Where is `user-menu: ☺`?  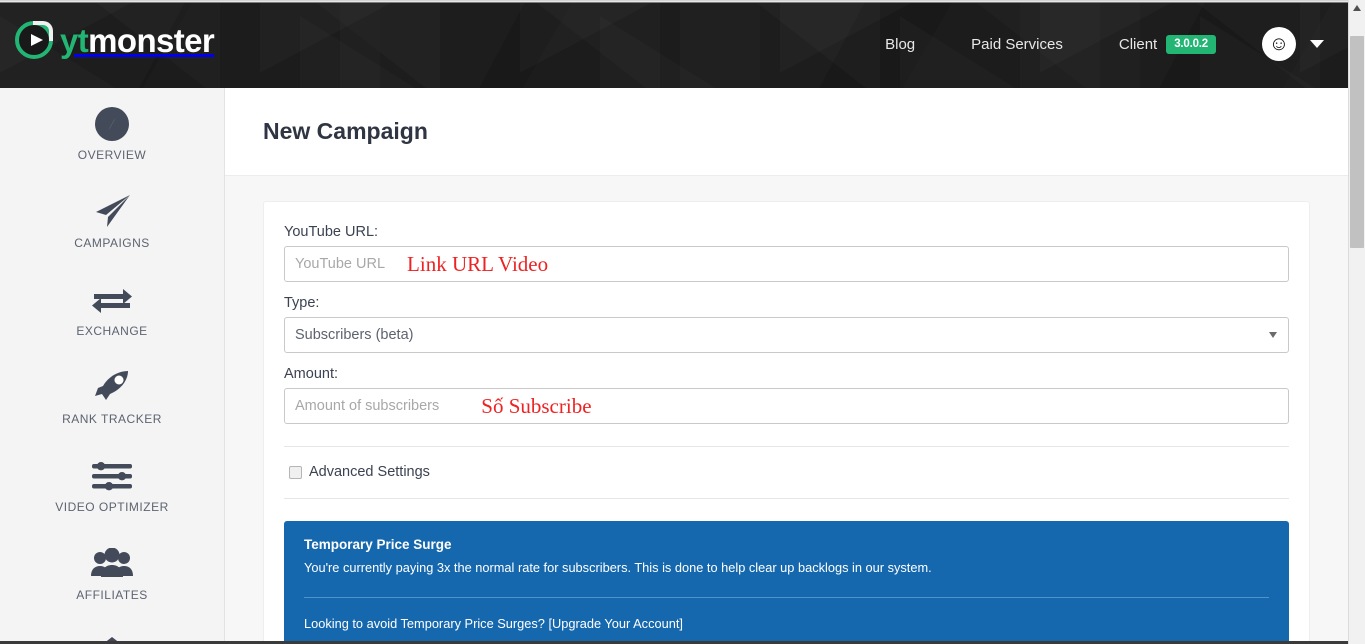 user-menu: ☺ is located at coordinates (1280, 44).